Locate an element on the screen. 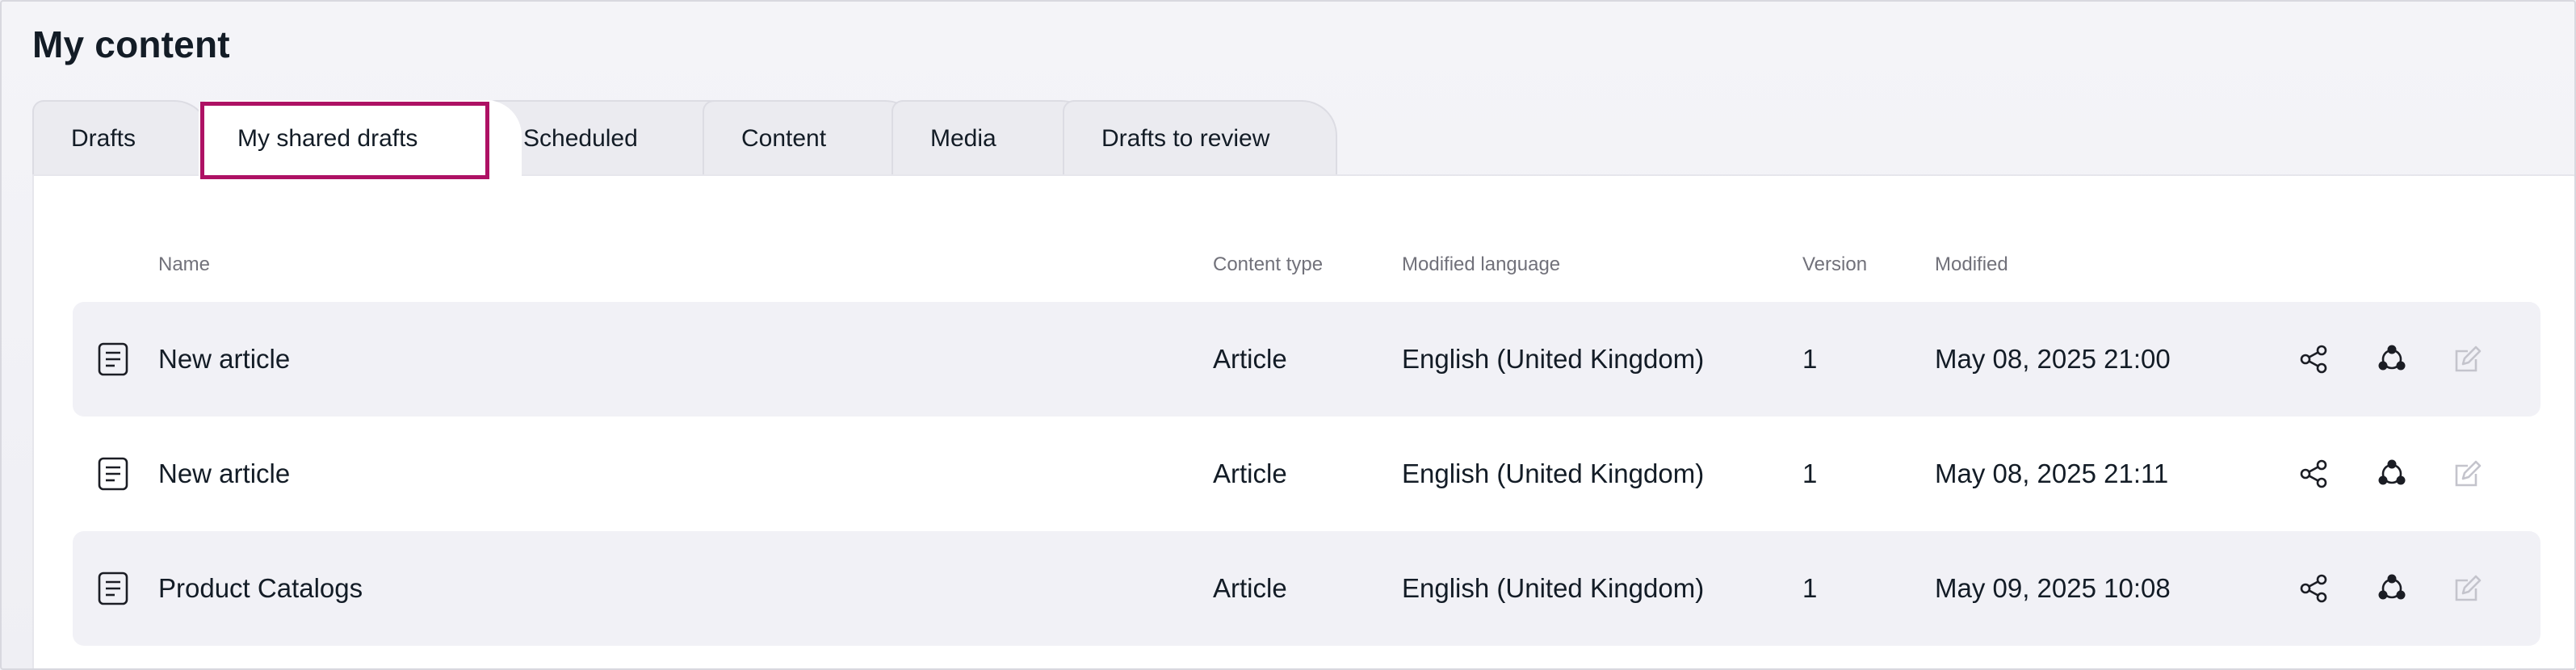 This screenshot has width=2576, height=670. column-header-name: Name is located at coordinates (184, 264).